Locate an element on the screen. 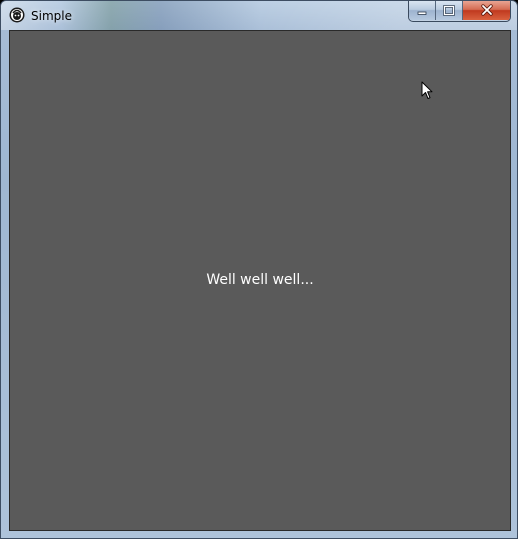 This screenshot has width=518, height=539. title-bar: Simple is located at coordinates (259, 15).